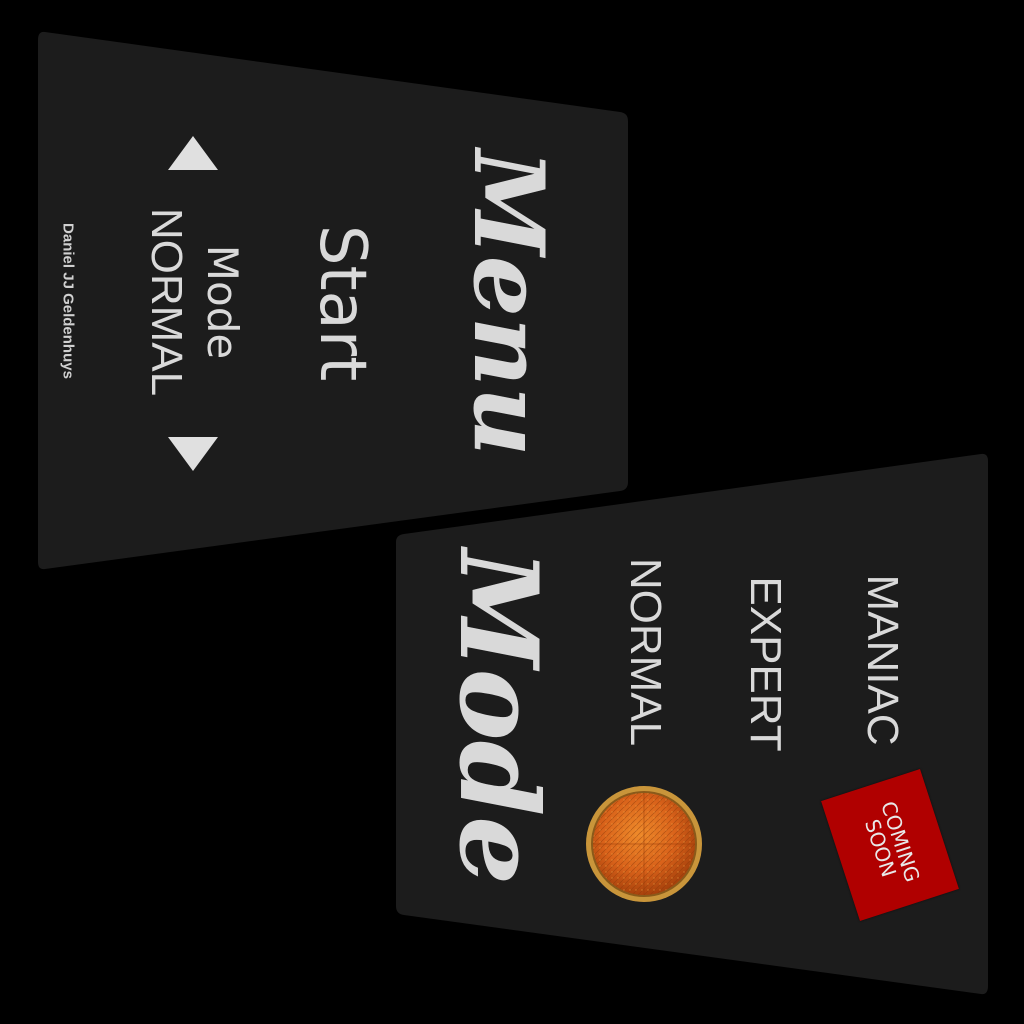 The height and width of the screenshot is (1024, 1024). Describe the element at coordinates (508, 303) in the screenshot. I see `menu-title: Menu` at that location.